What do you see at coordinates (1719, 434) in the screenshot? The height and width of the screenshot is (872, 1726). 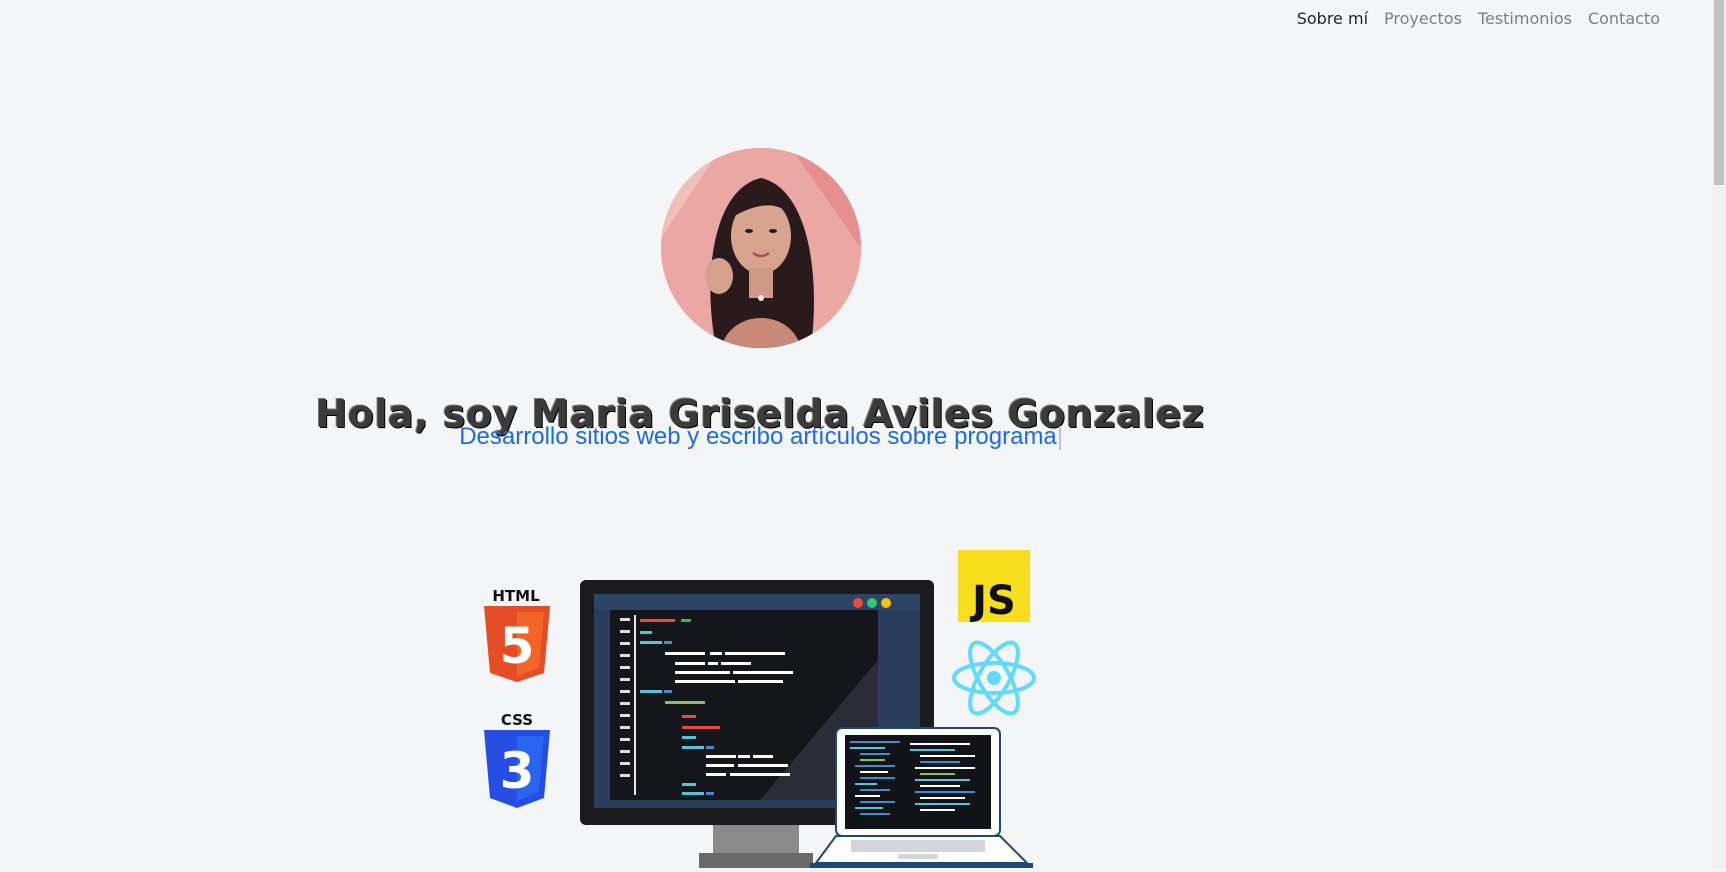 I see `page-scrollbar` at bounding box center [1719, 434].